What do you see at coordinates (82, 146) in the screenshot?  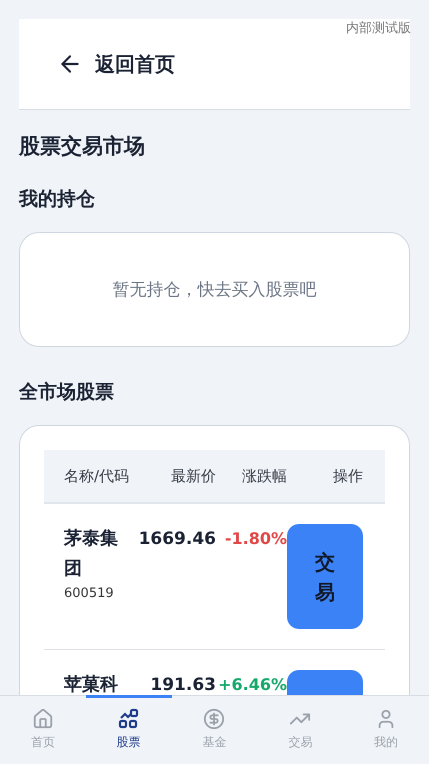 I see `page-title: 股票交易市场` at bounding box center [82, 146].